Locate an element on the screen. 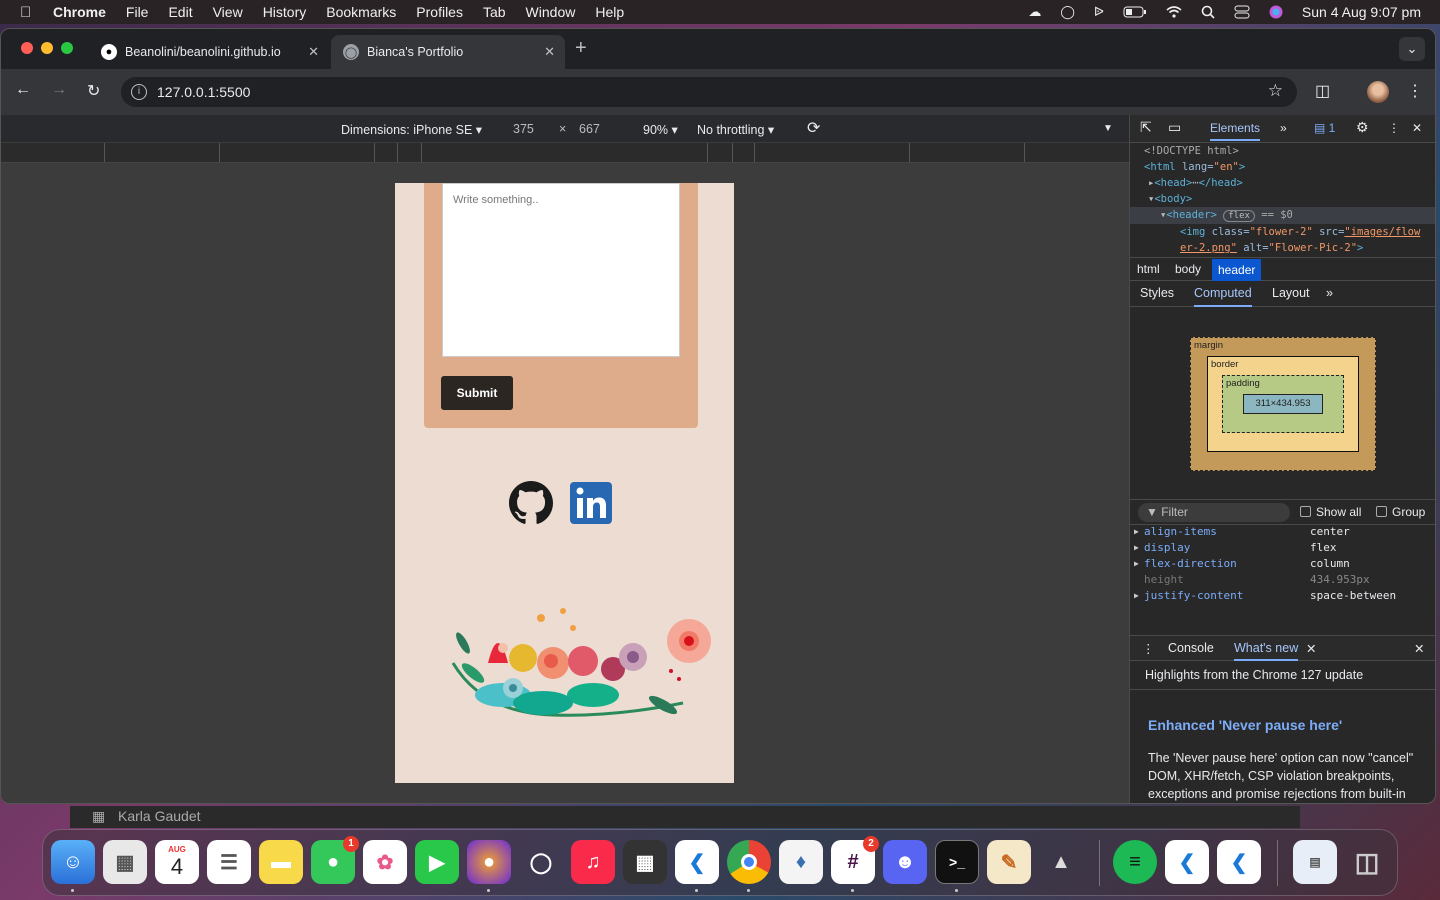 The image size is (1440, 900). dom-head: ▸<head>⋯</head> is located at coordinates (1282, 183).